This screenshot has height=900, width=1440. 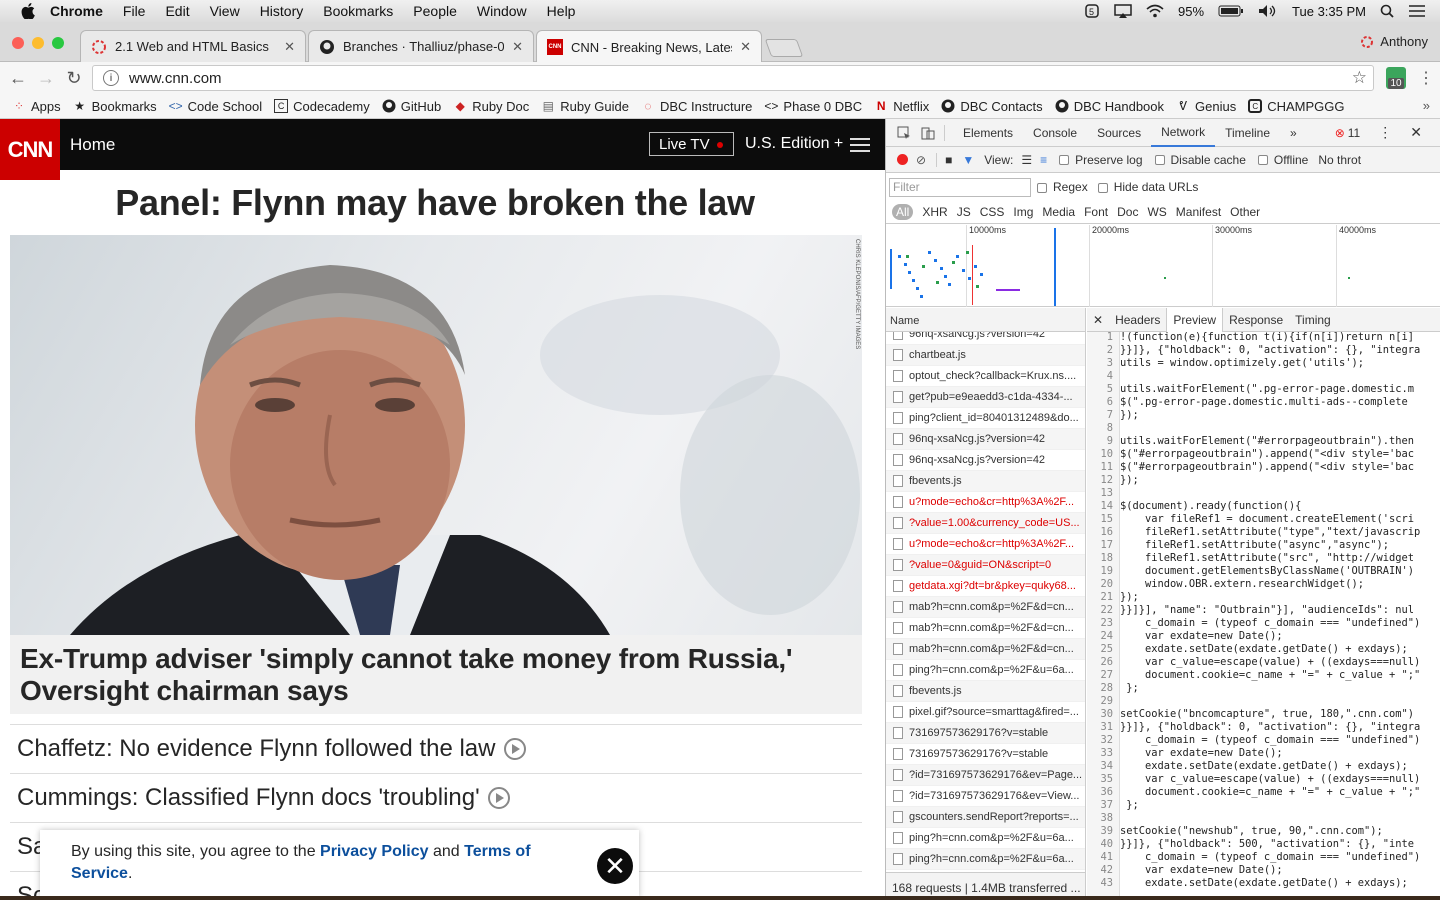 I want to click on device-toolbar-icon, so click(x=928, y=133).